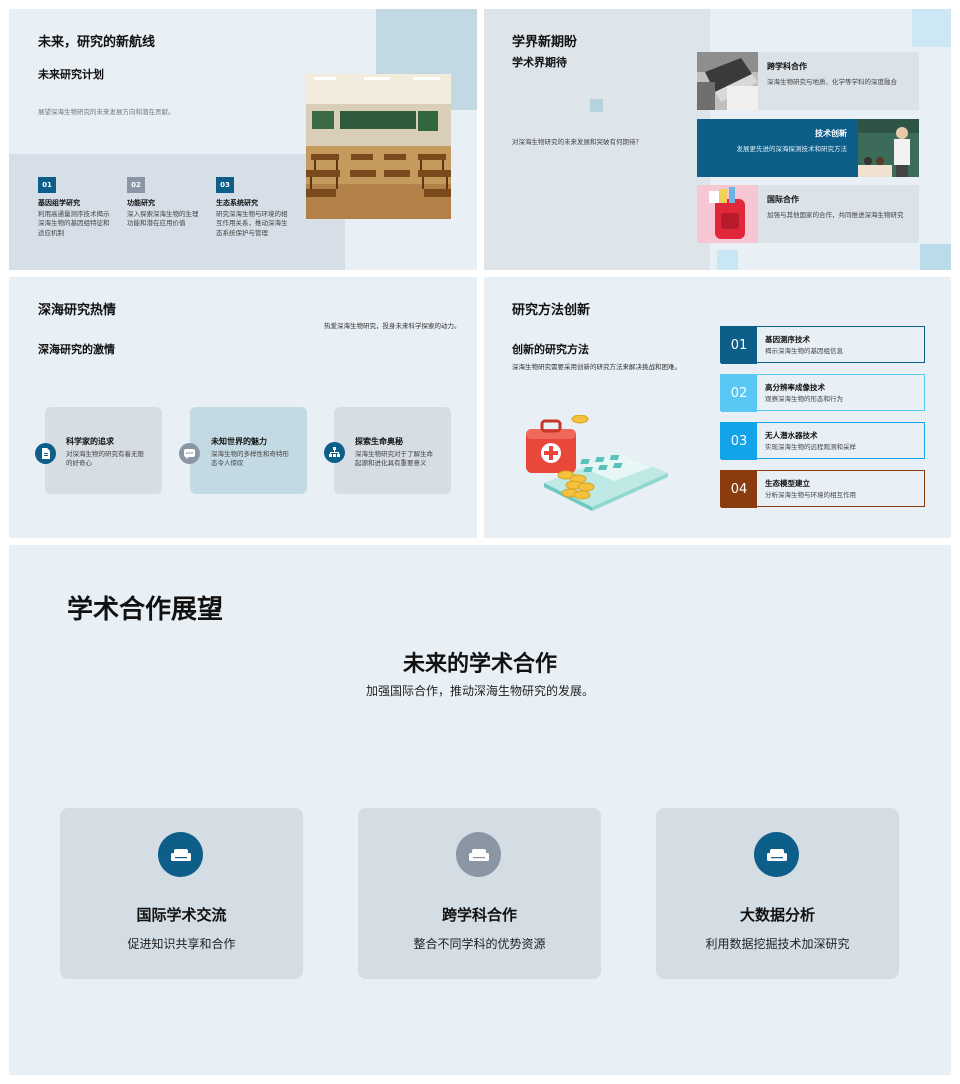 Image resolution: width=960 pixels, height=1084 pixels. I want to click on passion-card: 探索生命奥秘 深海生物研究对于了解生命起源和进化具有重要意义, so click(392, 450).